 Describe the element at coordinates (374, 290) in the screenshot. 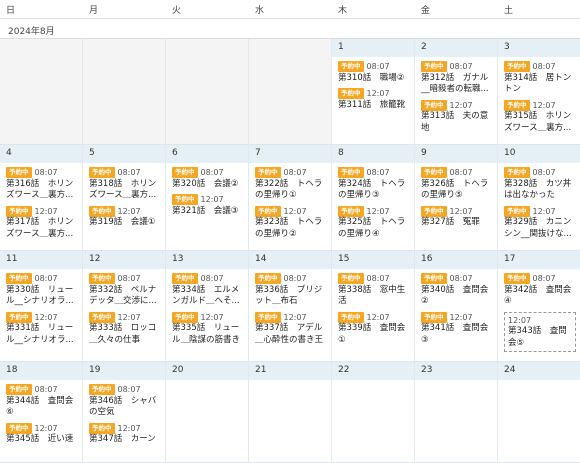

I see `scheduled-episode: 予約中 08:07 第338話 窓中生活` at that location.